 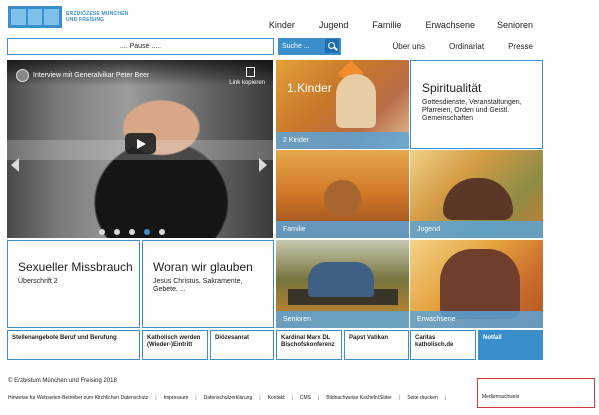 What do you see at coordinates (38, 281) in the screenshot?
I see `tile-missbrauch-text: Überschrift 2` at bounding box center [38, 281].